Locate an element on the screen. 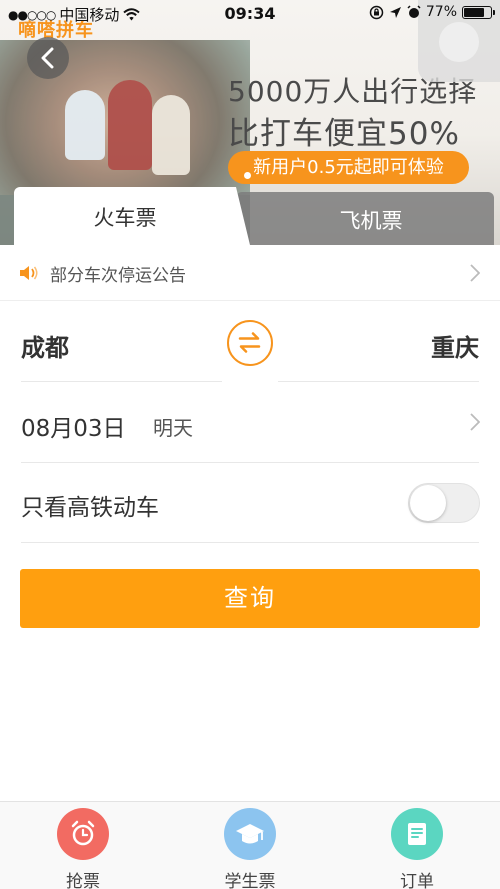  bottom-nav: 抢票 学生票 订单 is located at coordinates (250, 845).